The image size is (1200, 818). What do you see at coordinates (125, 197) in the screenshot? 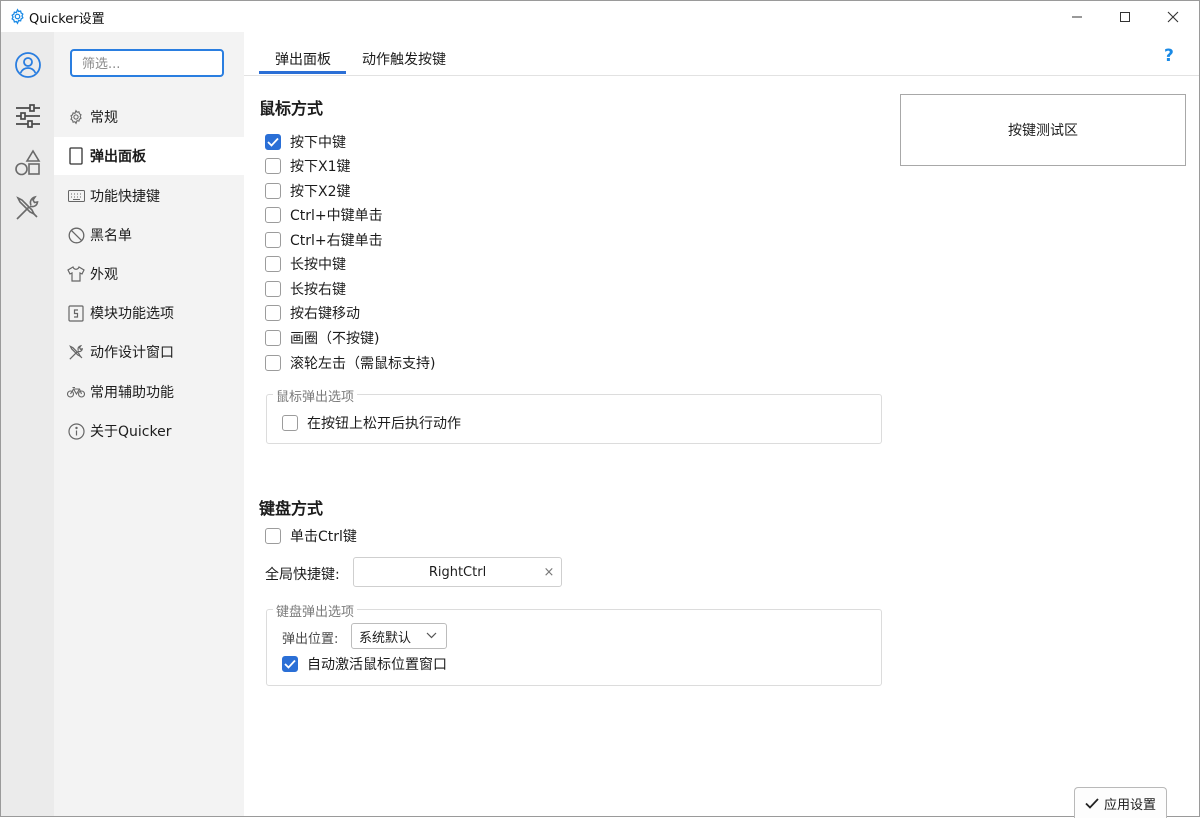
I see `nav-item-label: 功能快捷键` at bounding box center [125, 197].